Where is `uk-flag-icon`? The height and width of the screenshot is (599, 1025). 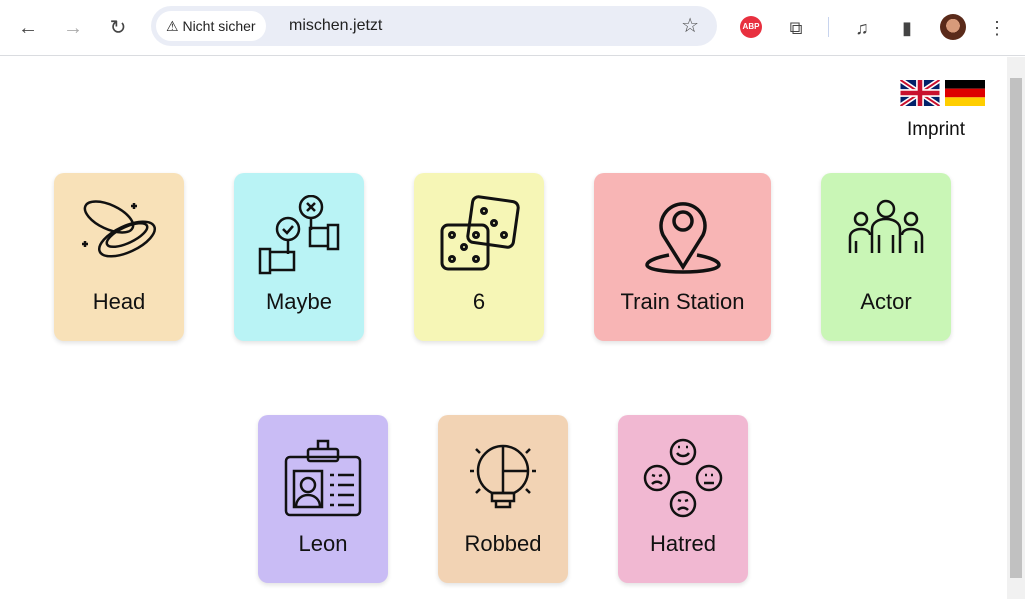 uk-flag-icon is located at coordinates (920, 93).